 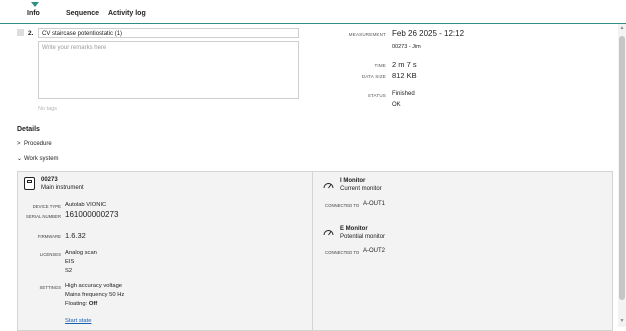 What do you see at coordinates (428, 33) in the screenshot?
I see `measurement-value: Feb 26 2025 - 12:12` at bounding box center [428, 33].